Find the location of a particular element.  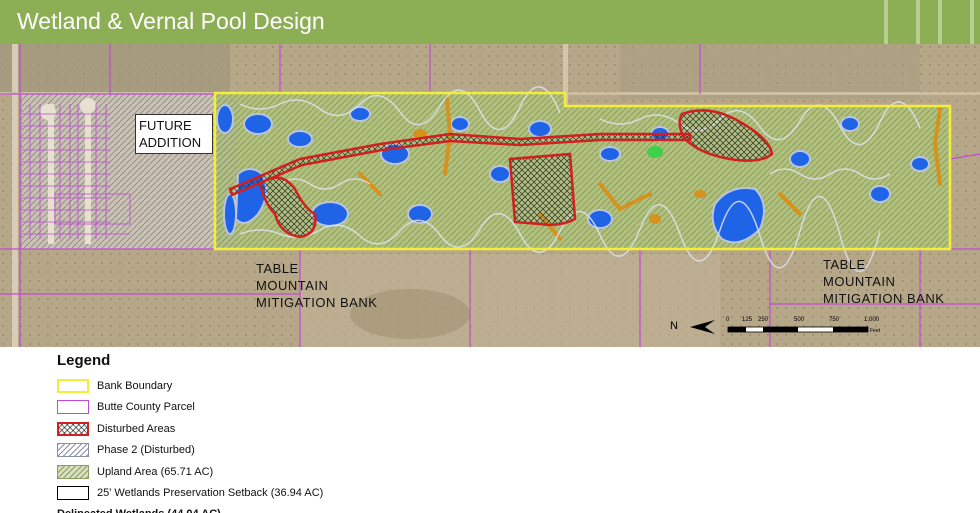

legend-item-label: Disturbed Areas is located at coordinates (136, 428).